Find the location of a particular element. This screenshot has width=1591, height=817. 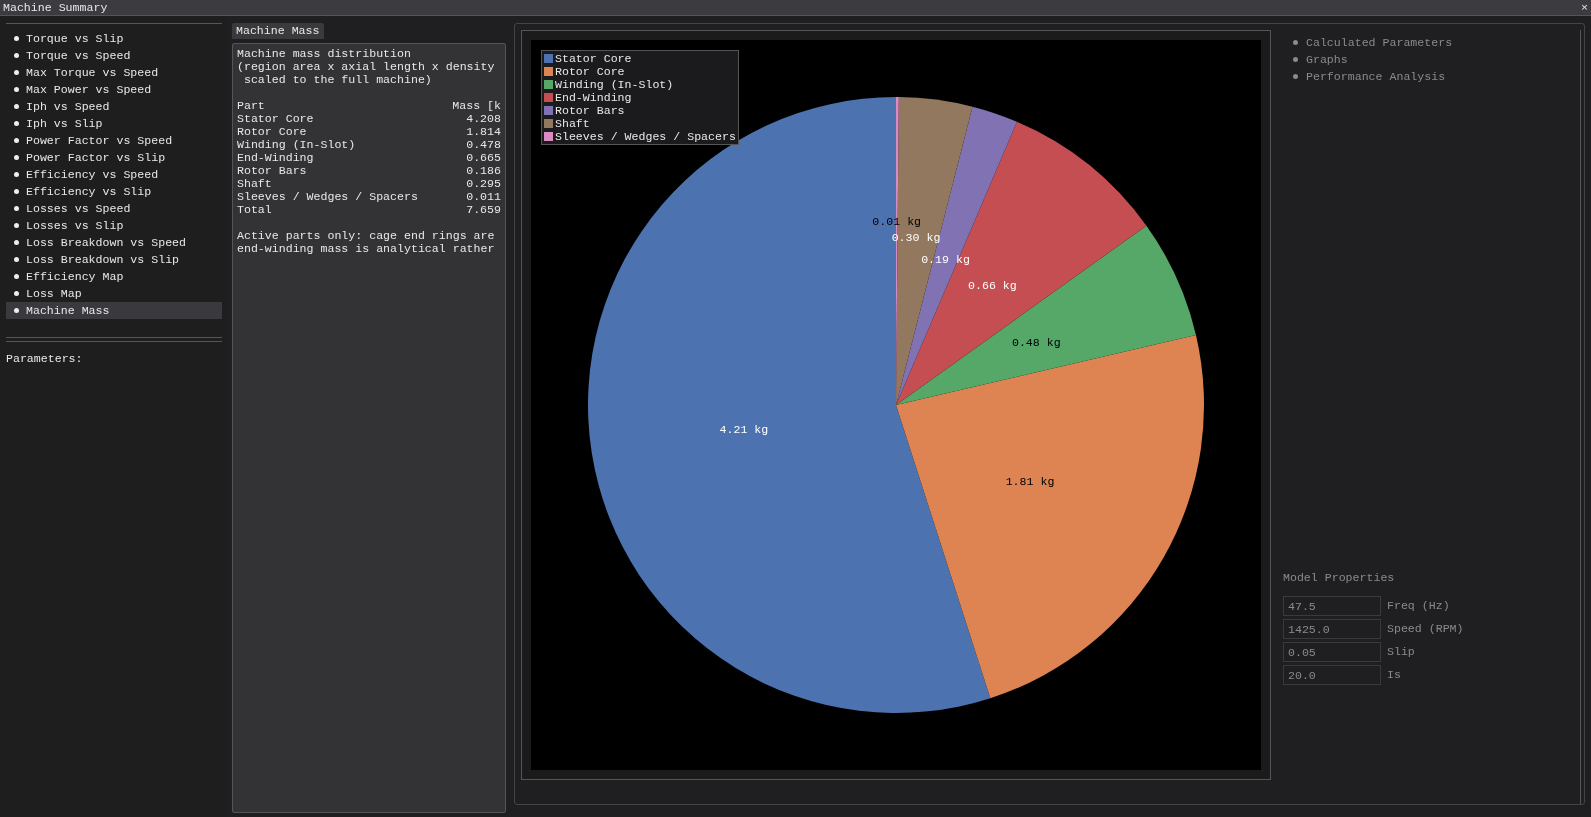

sidebar-item: Loss Breakdown vs Slip is located at coordinates (114, 259).